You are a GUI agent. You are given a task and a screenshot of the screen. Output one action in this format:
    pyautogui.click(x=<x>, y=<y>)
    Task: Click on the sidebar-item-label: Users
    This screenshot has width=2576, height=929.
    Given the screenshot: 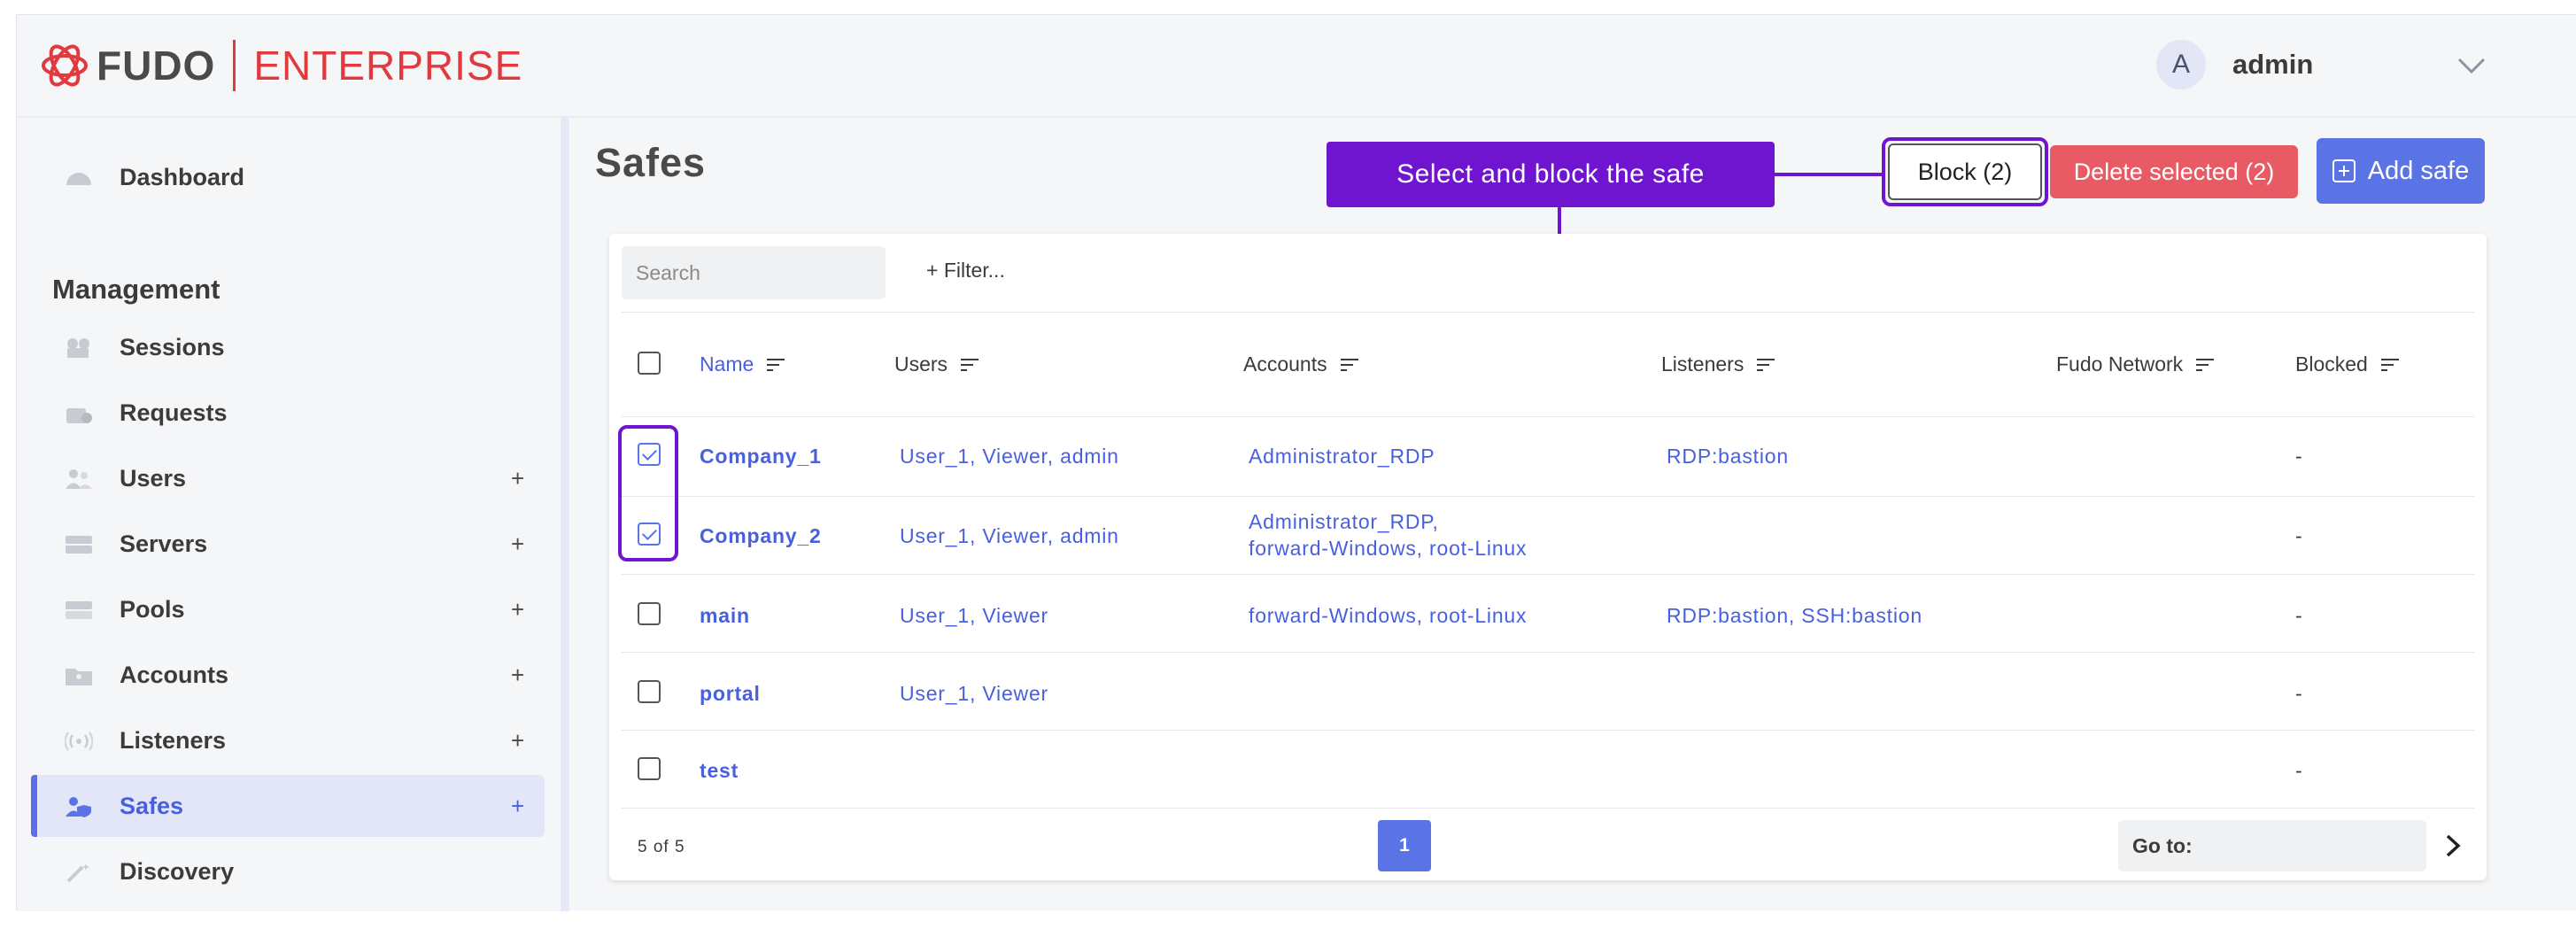 What is the action you would take?
    pyautogui.click(x=153, y=478)
    